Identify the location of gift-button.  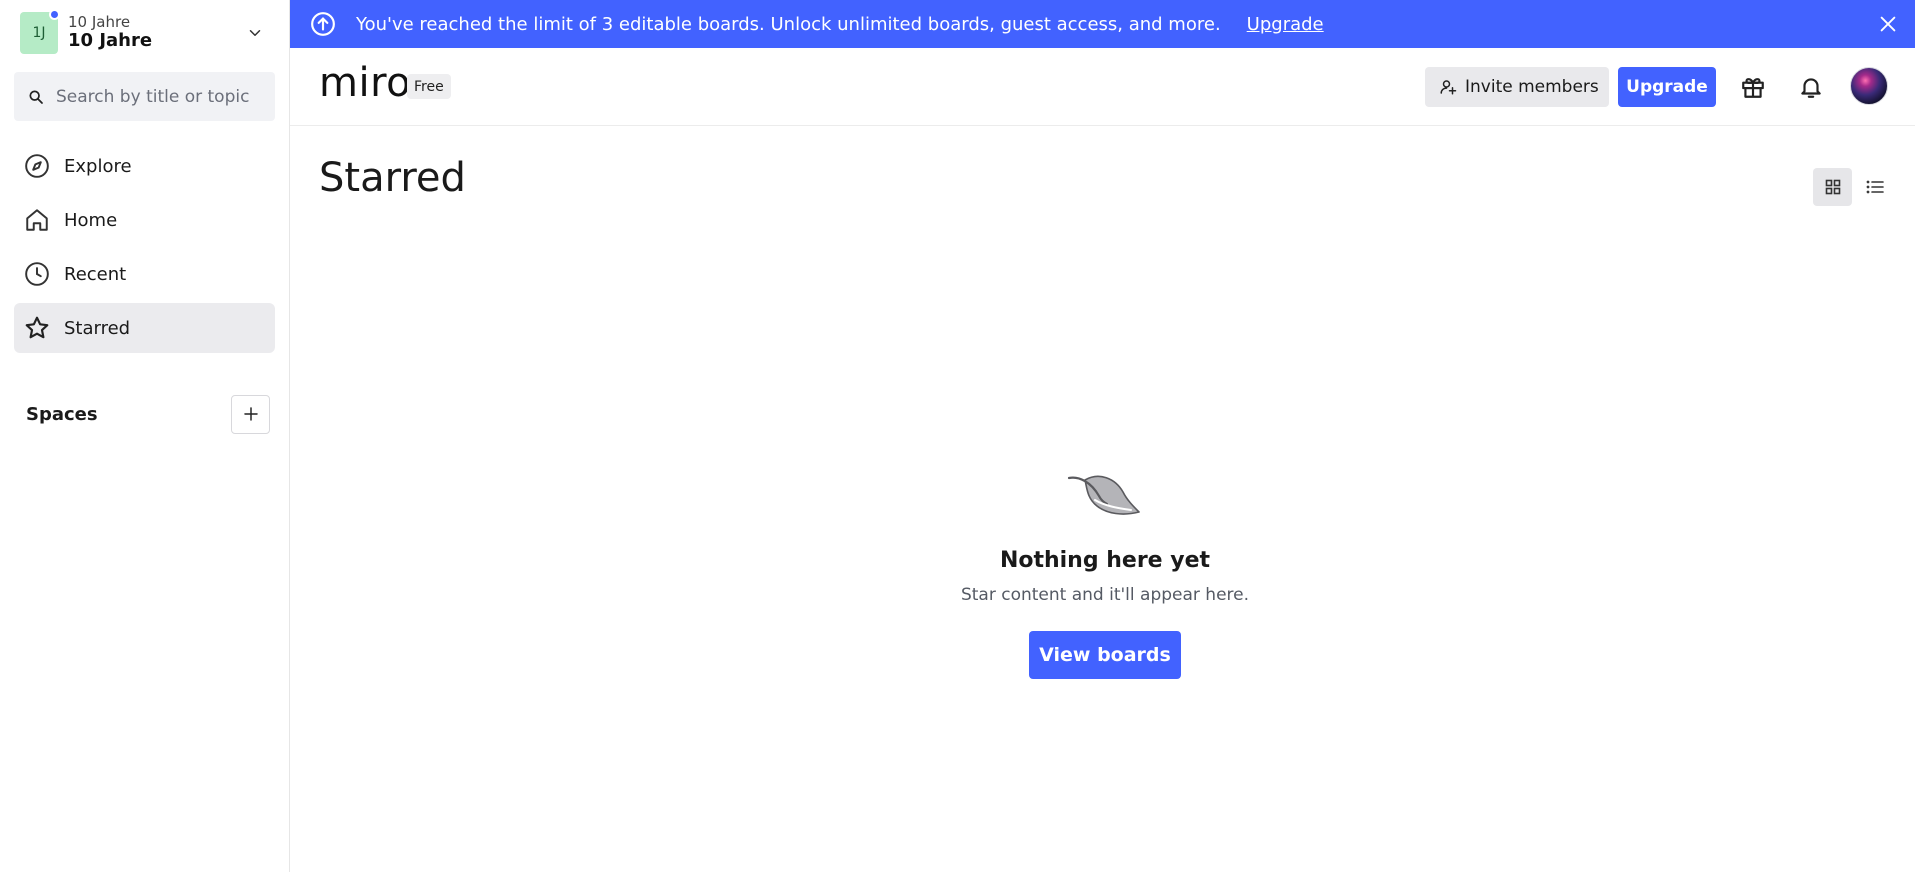
(1753, 87).